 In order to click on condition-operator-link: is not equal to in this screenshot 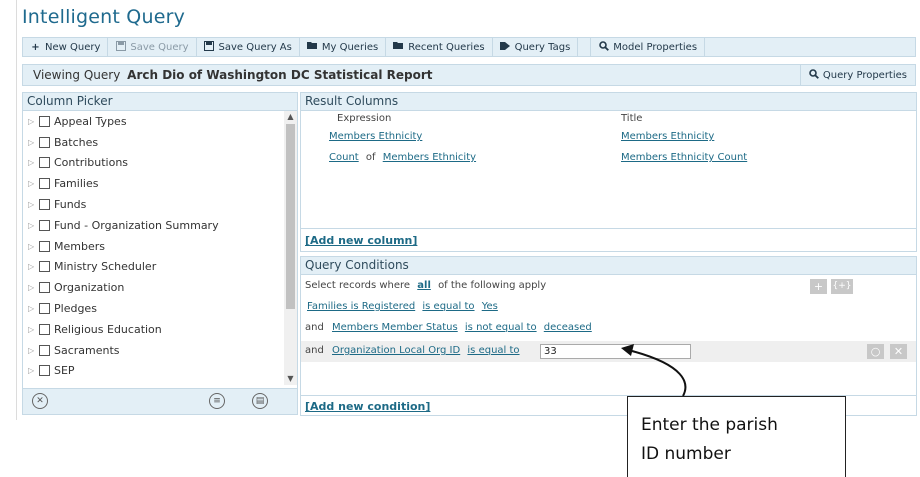, I will do `click(501, 327)`.